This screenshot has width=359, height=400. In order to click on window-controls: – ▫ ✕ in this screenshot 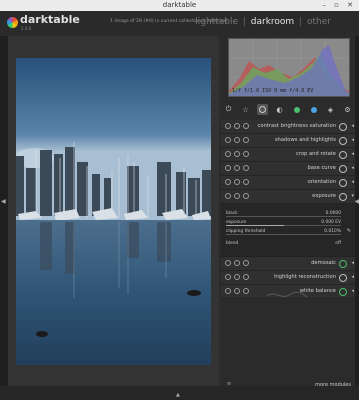, I will do `click(339, 5)`.